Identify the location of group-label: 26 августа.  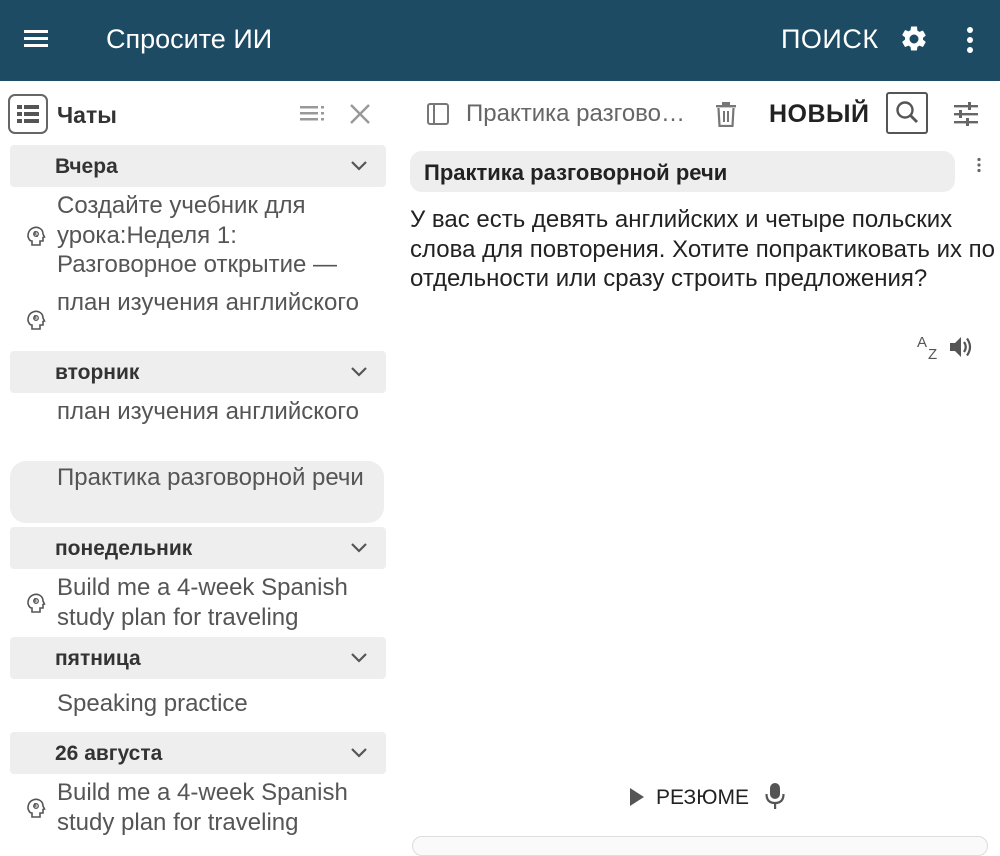
(109, 753).